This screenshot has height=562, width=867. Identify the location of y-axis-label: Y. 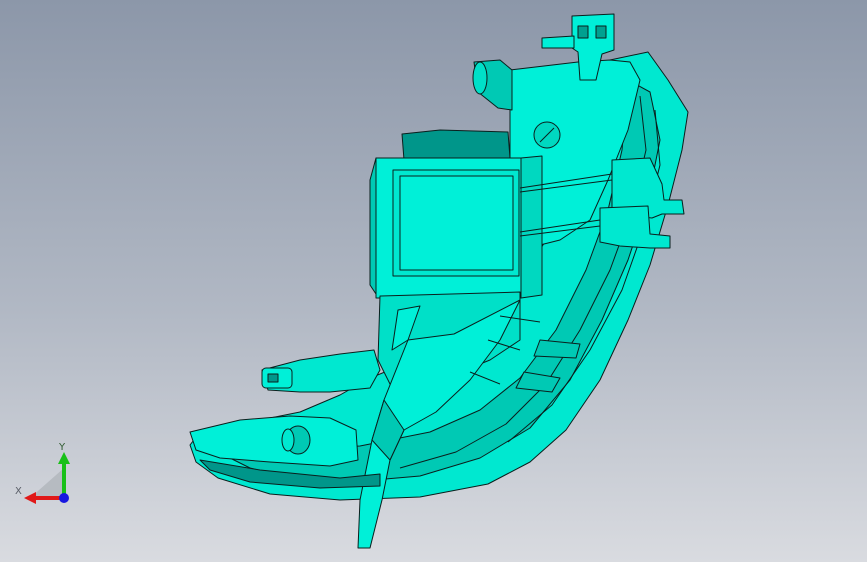
(62, 447).